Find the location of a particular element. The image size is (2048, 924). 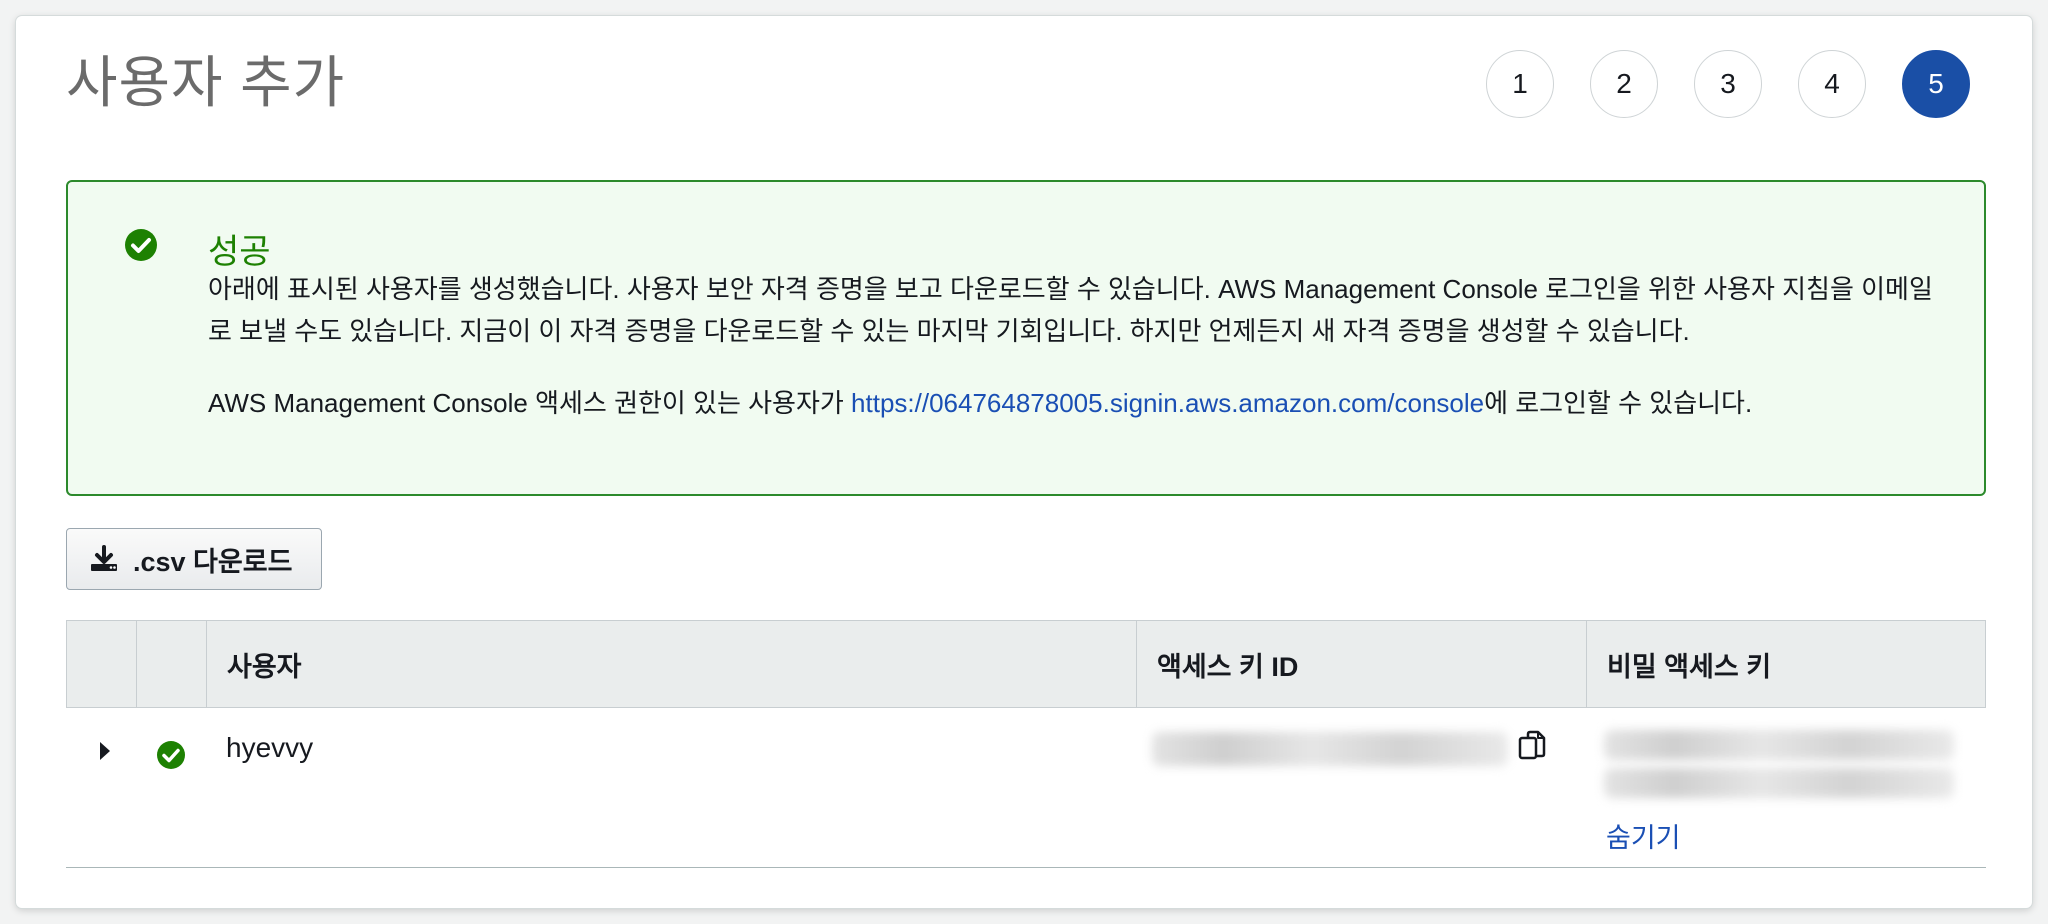

table-header: 사용자 액세스 키 ID 비밀 액세스 키 is located at coordinates (1026, 664).